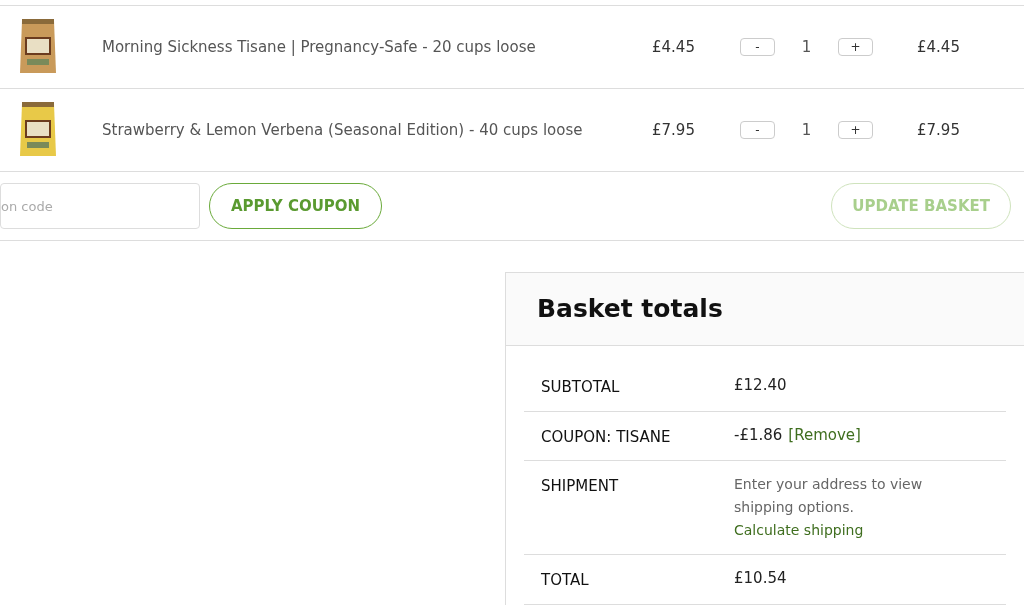 Image resolution: width=1024 pixels, height=610 pixels. What do you see at coordinates (758, 435) in the screenshot?
I see `discount-amount: -£1.86` at bounding box center [758, 435].